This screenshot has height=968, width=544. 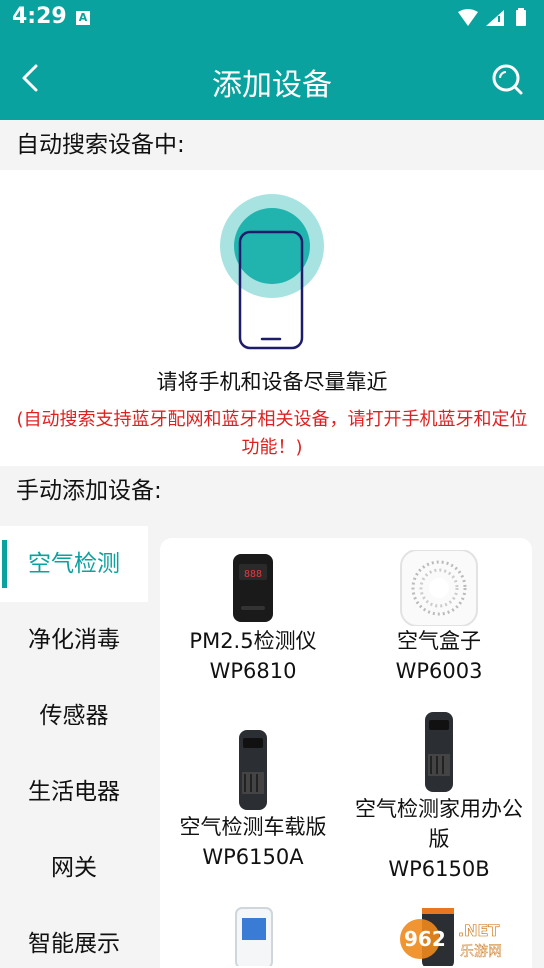 I want to click on auto-search-heading: 自动搜索设备中:, so click(x=272, y=145).